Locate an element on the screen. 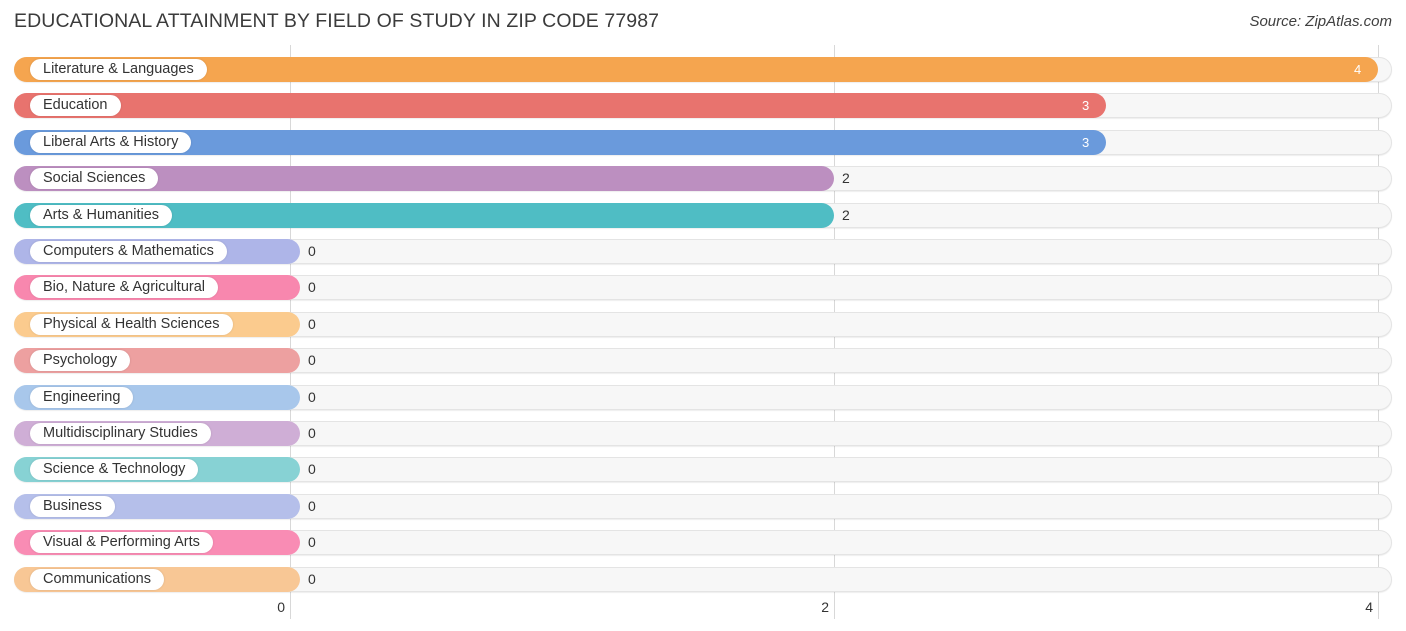 The width and height of the screenshot is (1406, 631). bar-row: Visual & Performing Arts 0 is located at coordinates (703, 543).